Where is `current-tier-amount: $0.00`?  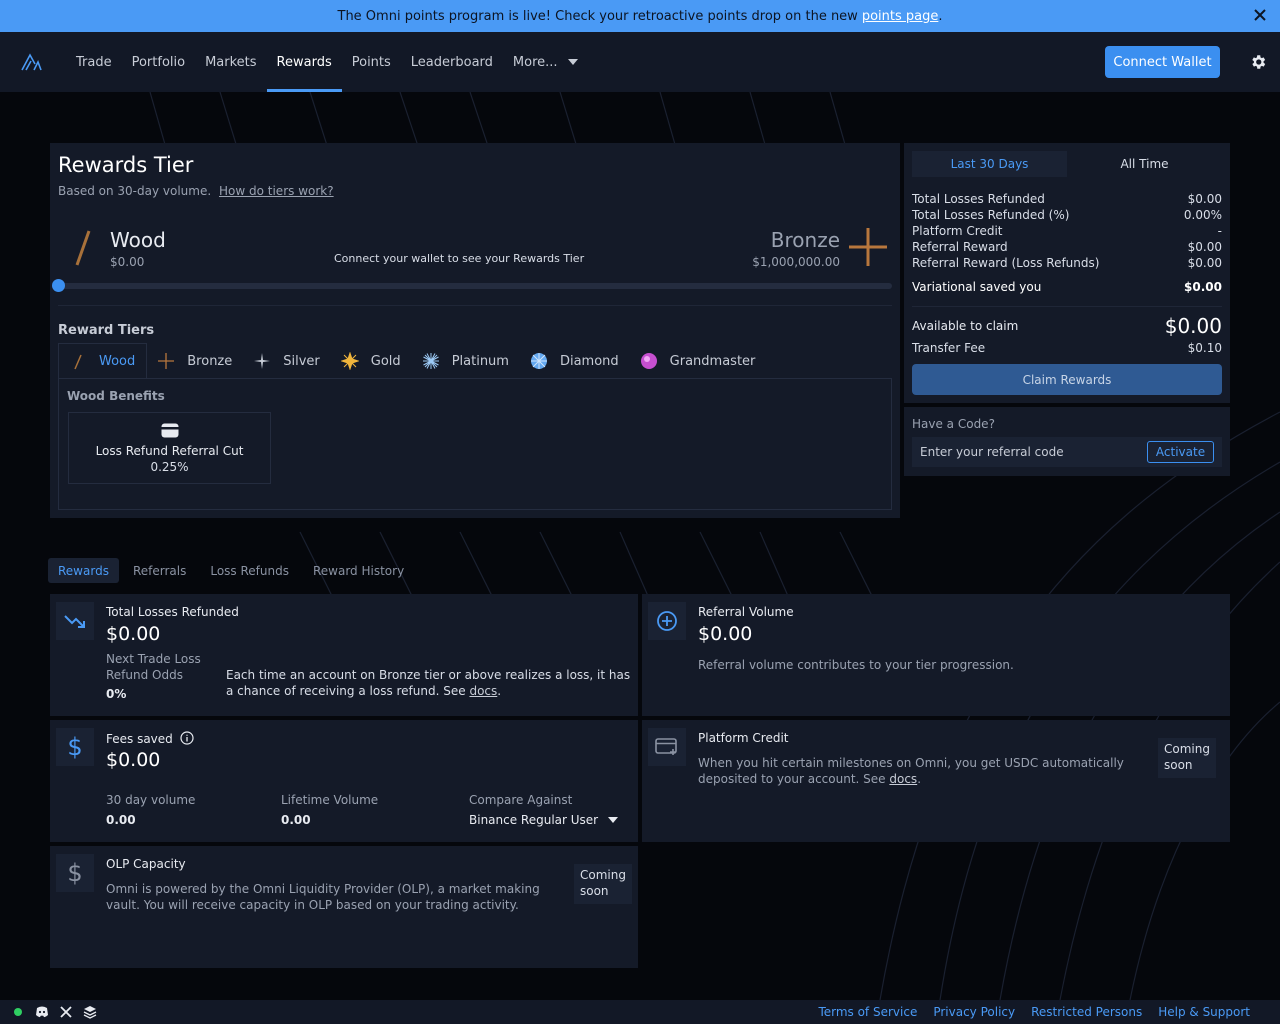
current-tier-amount: $0.00 is located at coordinates (127, 262).